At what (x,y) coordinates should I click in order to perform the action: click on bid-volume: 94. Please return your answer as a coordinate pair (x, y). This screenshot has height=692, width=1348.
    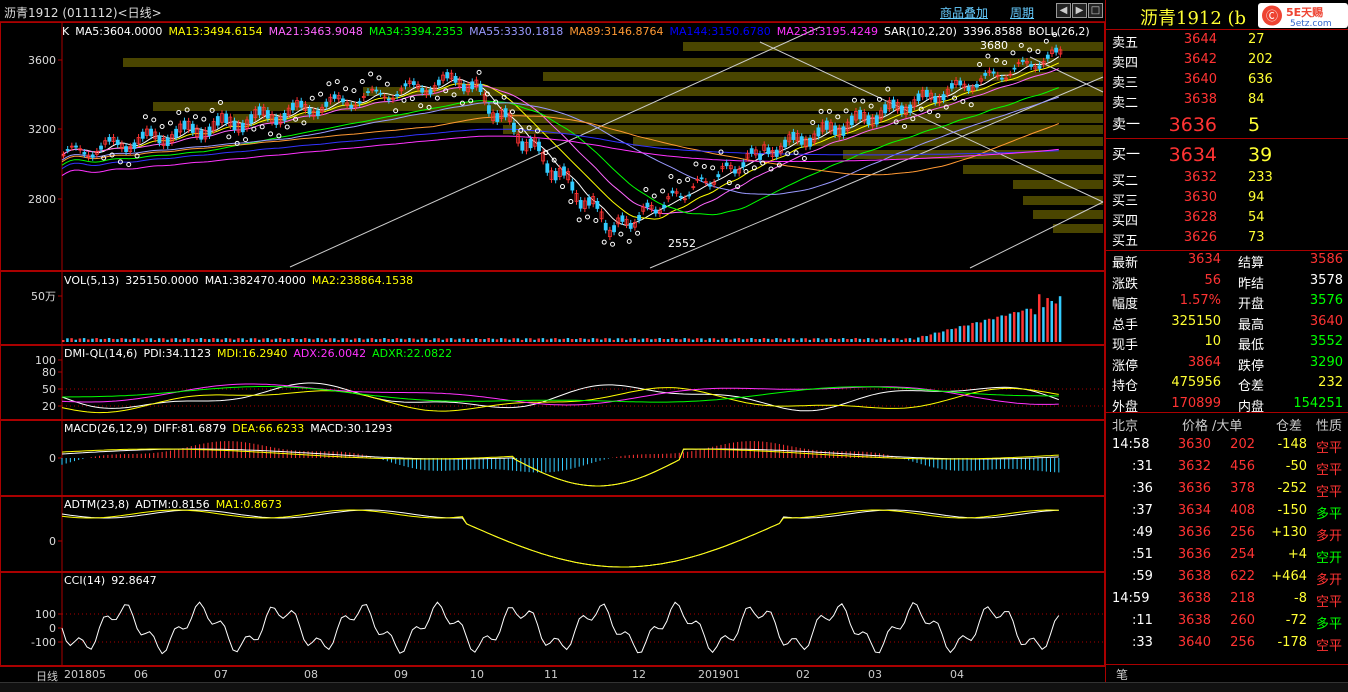
    Looking at the image, I should click on (1256, 197).